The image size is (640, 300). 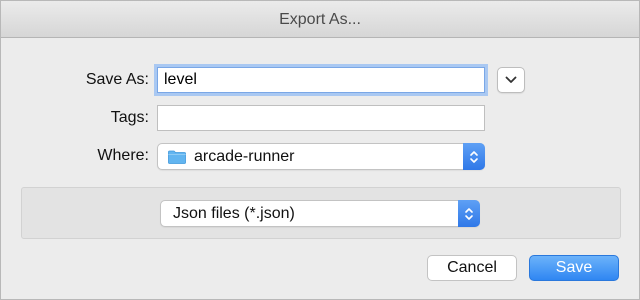 What do you see at coordinates (90, 156) in the screenshot?
I see `where-label-box: Where:` at bounding box center [90, 156].